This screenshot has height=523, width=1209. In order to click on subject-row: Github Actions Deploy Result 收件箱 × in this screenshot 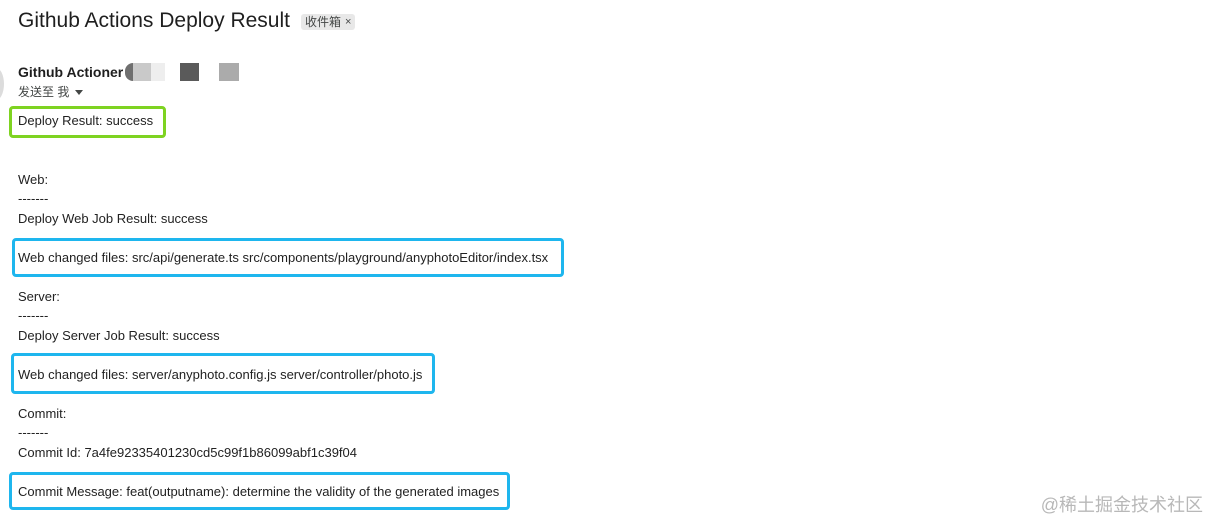, I will do `click(187, 21)`.